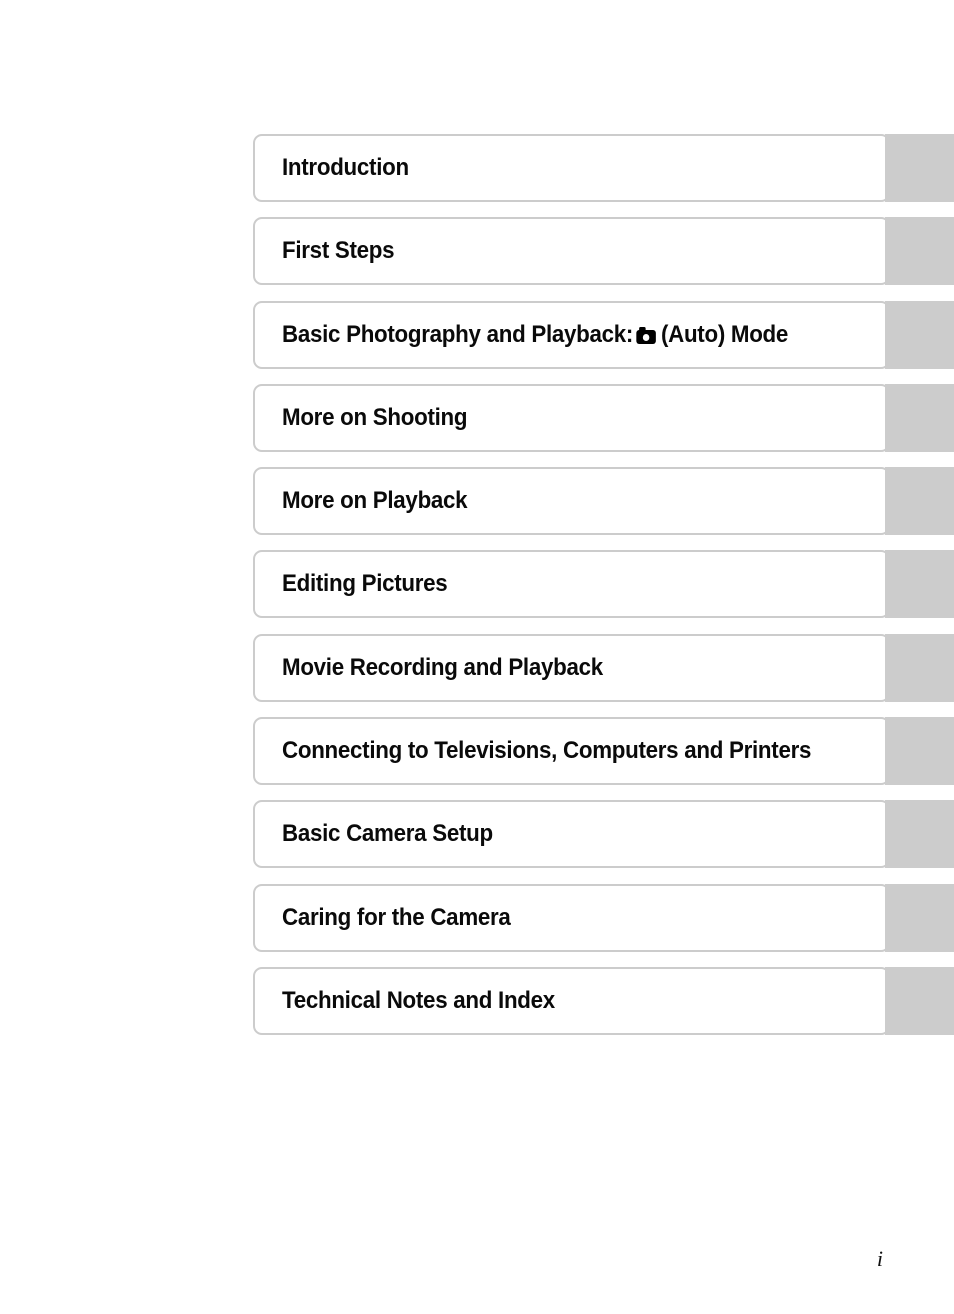 Image resolution: width=954 pixels, height=1314 pixels. I want to click on chapter-row: More on Shooting, so click(603, 417).